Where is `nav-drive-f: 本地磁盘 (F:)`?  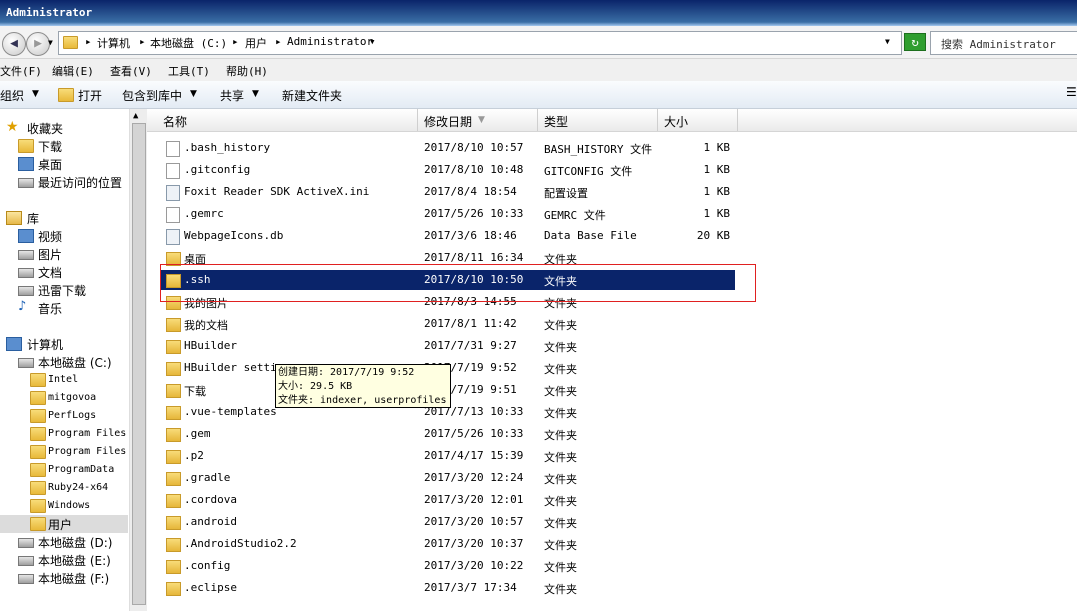
nav-drive-f: 本地磁盘 (F:) is located at coordinates (64, 578).